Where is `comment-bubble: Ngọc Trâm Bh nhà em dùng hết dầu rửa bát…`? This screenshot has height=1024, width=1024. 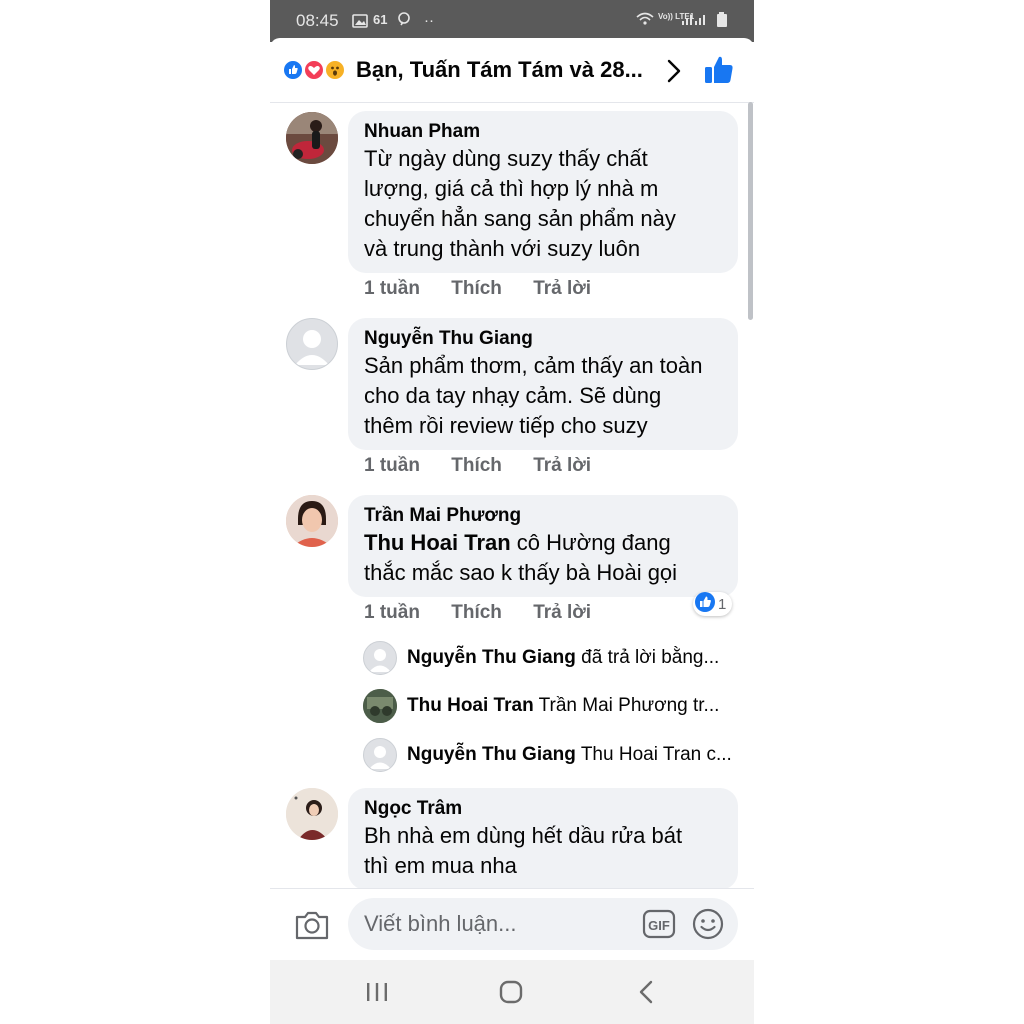 comment-bubble: Ngọc Trâm Bh nhà em dùng hết dầu rửa bát… is located at coordinates (543, 839).